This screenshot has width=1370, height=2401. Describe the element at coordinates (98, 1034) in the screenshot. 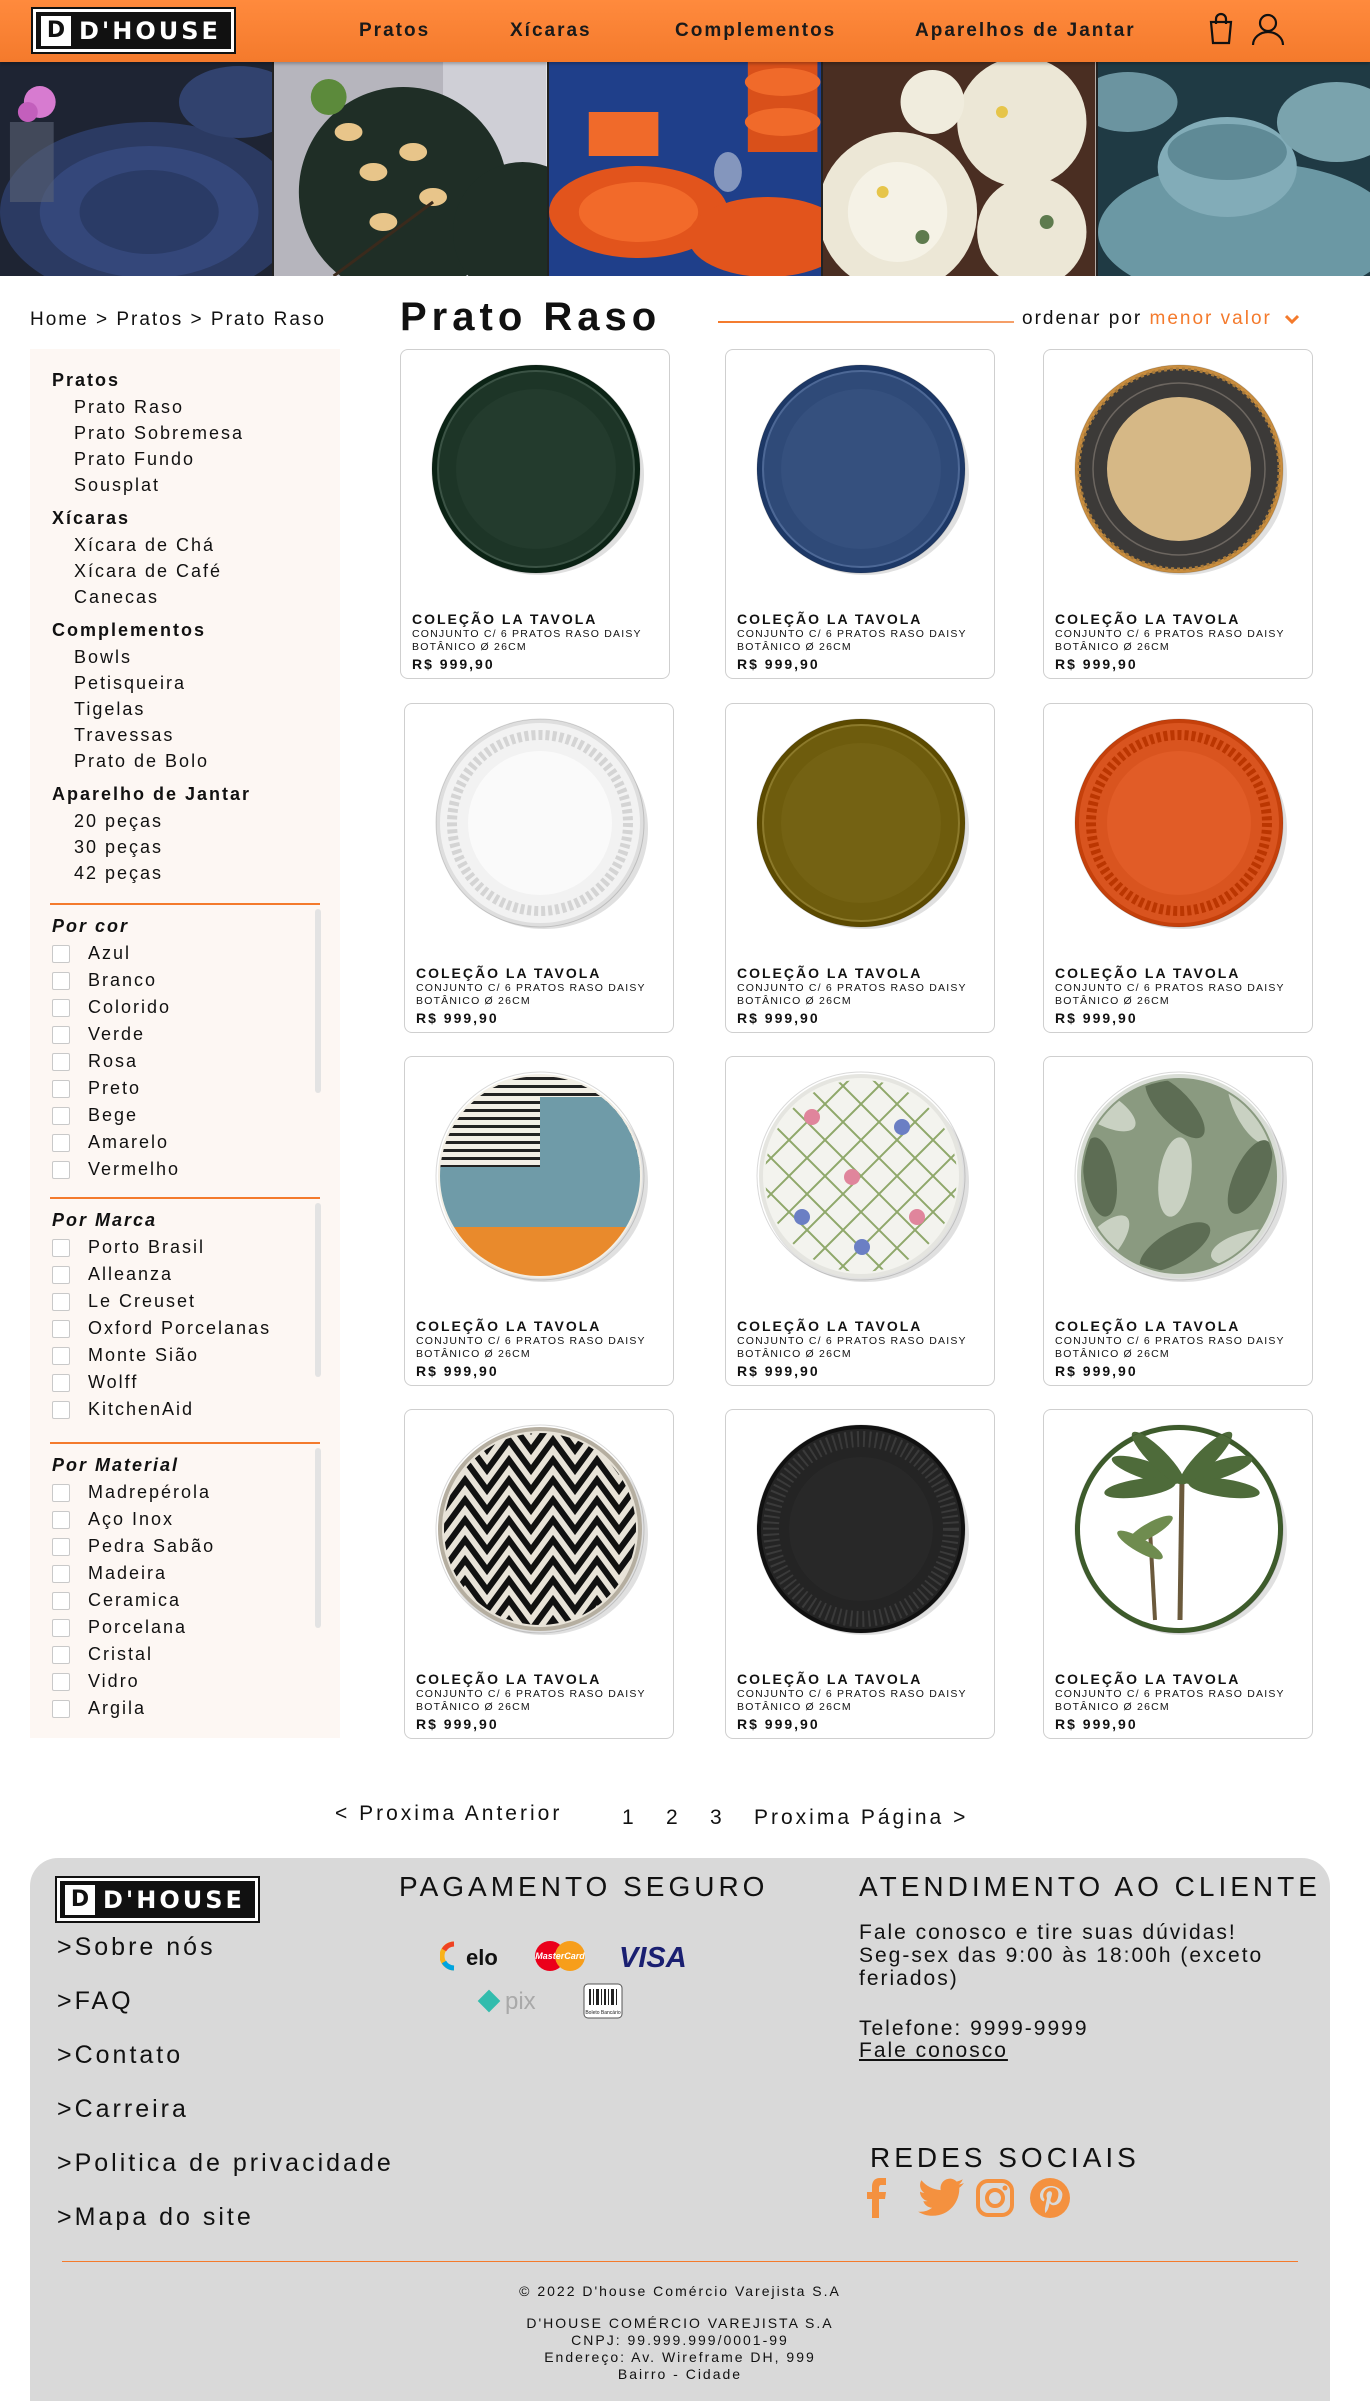

I see `filter-option-verde: Verde` at that location.